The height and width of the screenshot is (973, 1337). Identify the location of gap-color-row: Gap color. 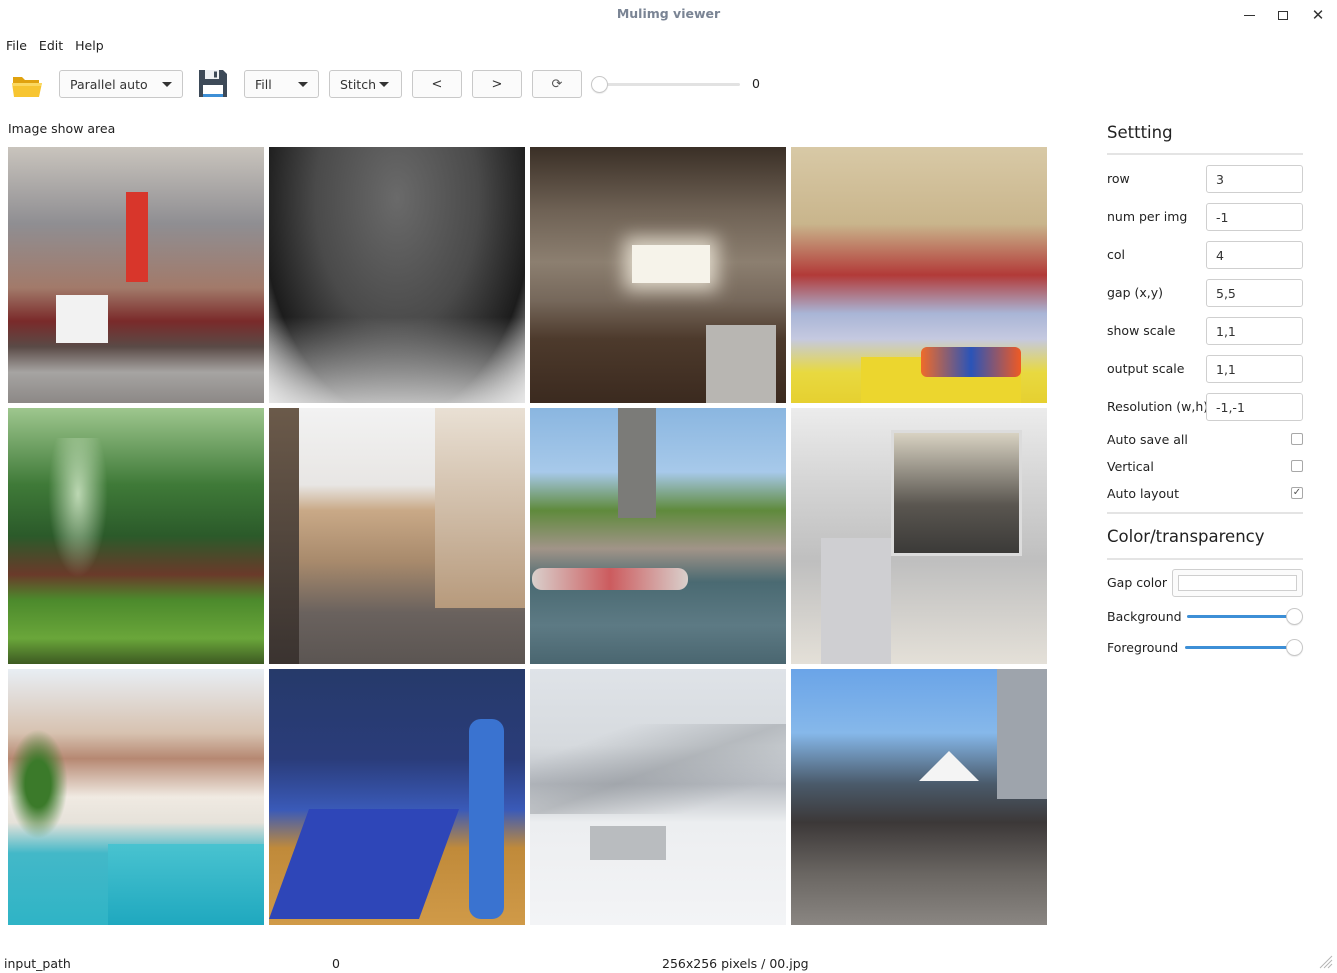
(1205, 583).